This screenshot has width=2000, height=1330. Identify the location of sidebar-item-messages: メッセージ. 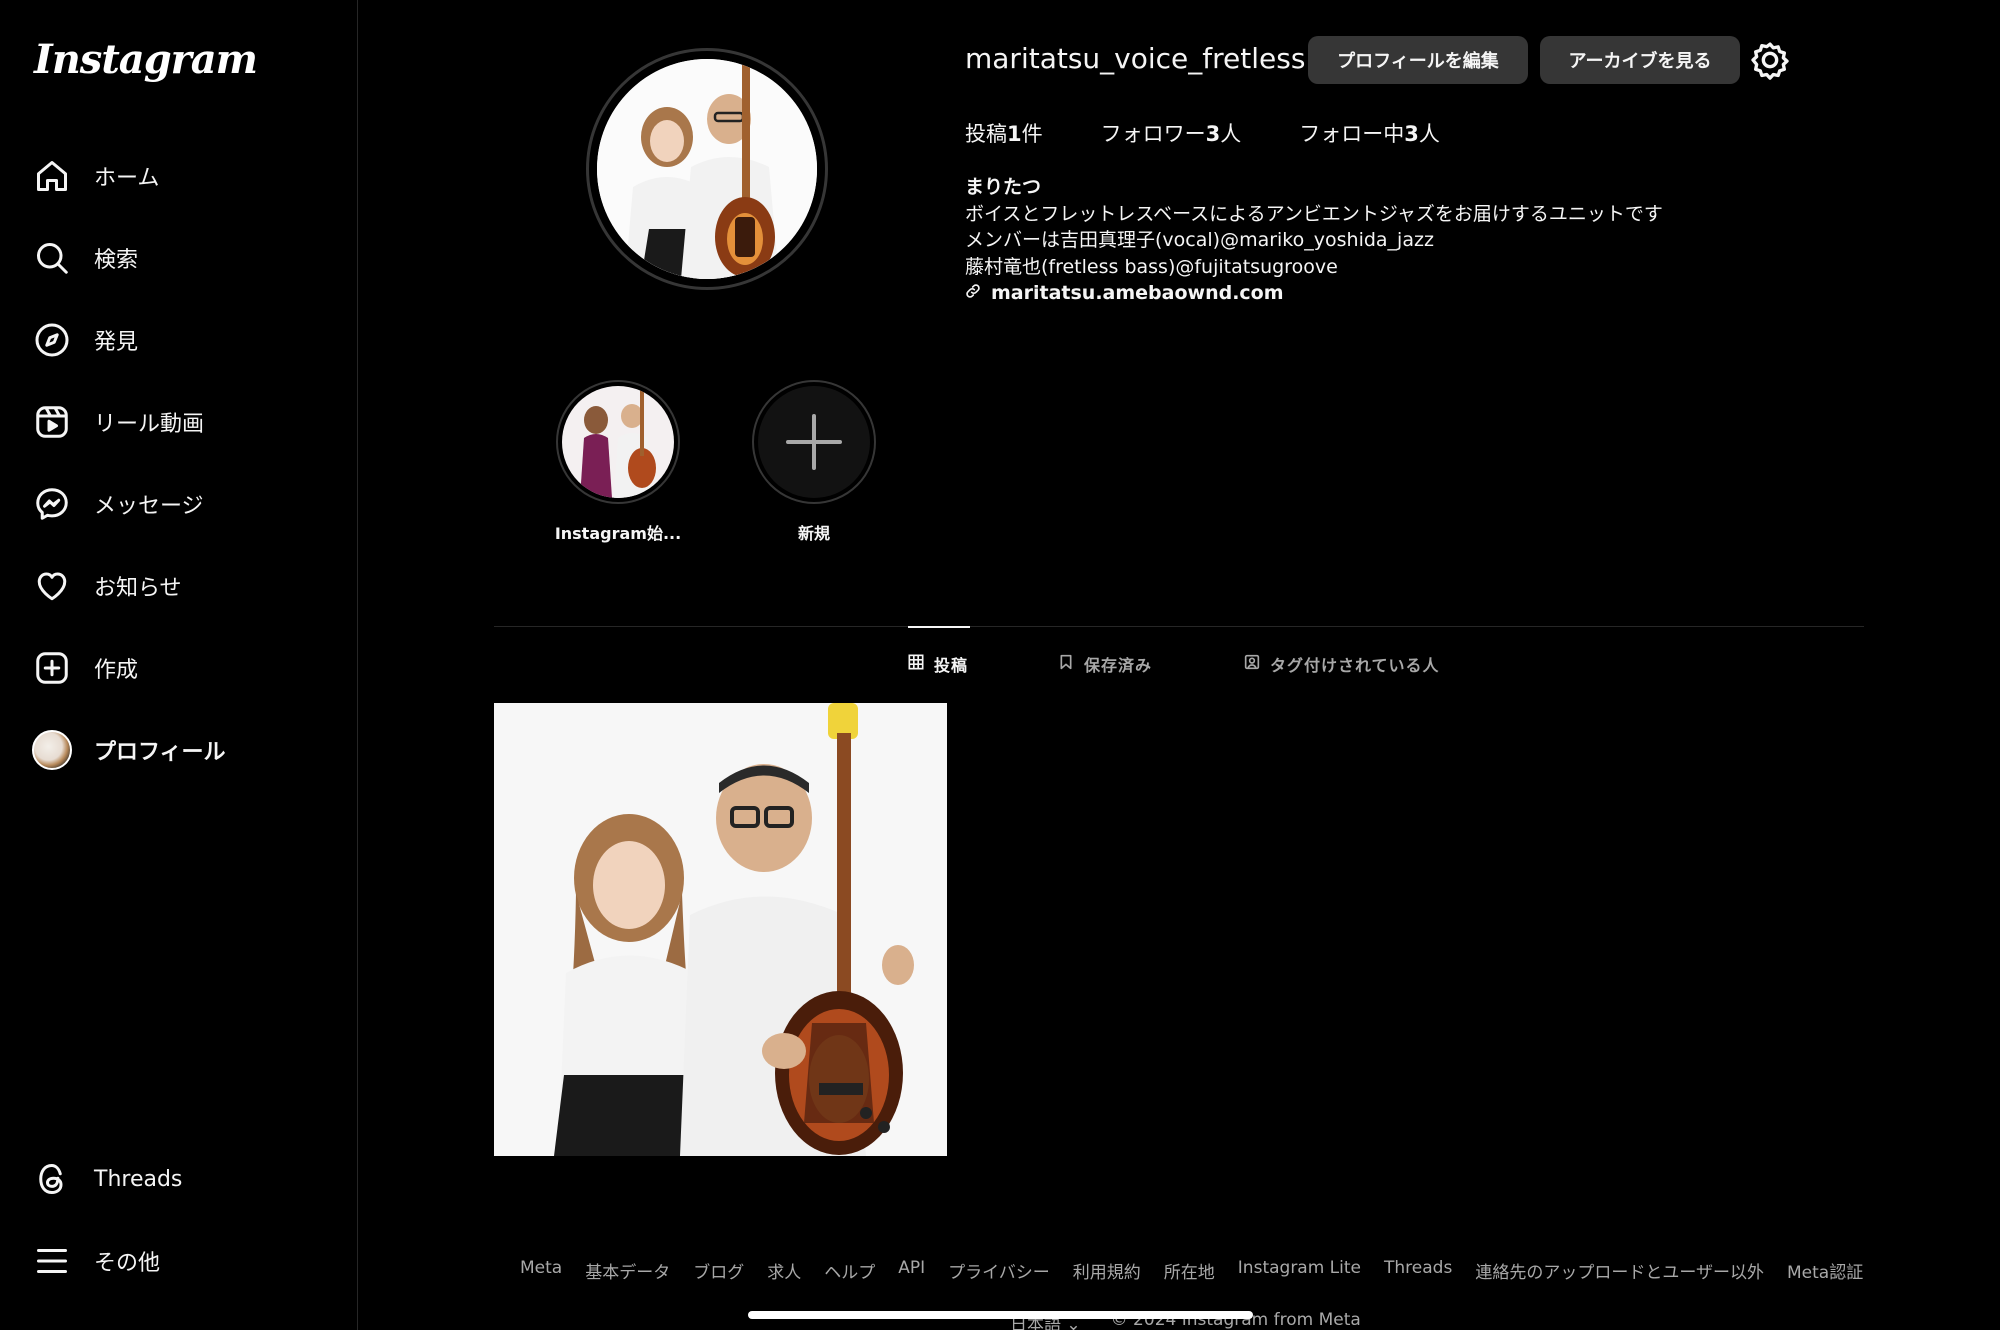
(178, 504).